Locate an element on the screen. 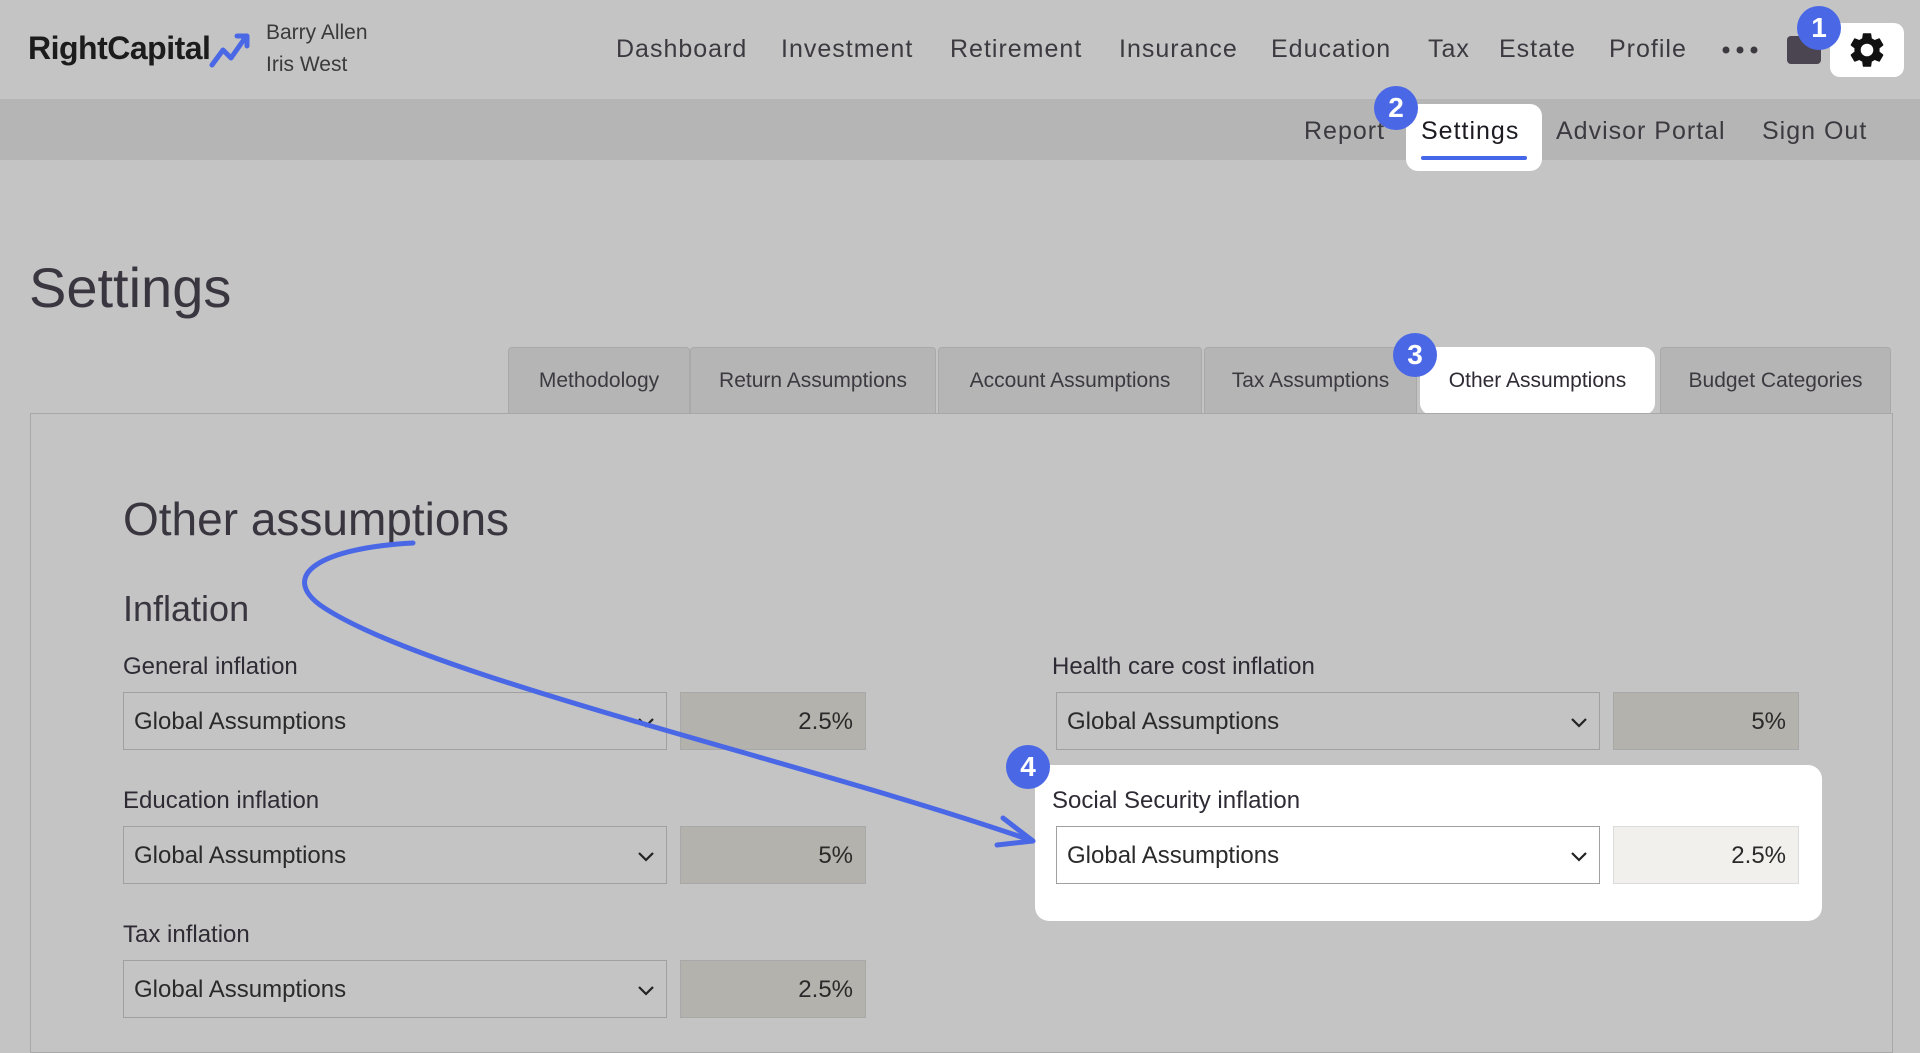 This screenshot has height=1053, width=1920. step-badge-2: 2 is located at coordinates (1396, 108).